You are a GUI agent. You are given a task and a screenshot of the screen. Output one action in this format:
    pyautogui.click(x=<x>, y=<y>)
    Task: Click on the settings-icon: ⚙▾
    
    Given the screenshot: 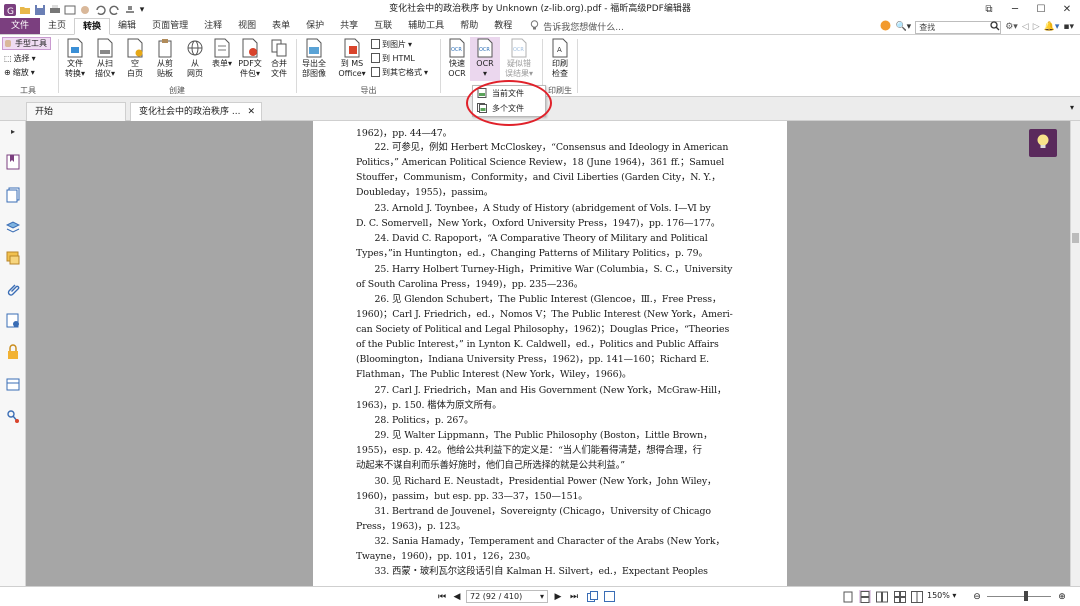 What is the action you would take?
    pyautogui.click(x=1011, y=27)
    